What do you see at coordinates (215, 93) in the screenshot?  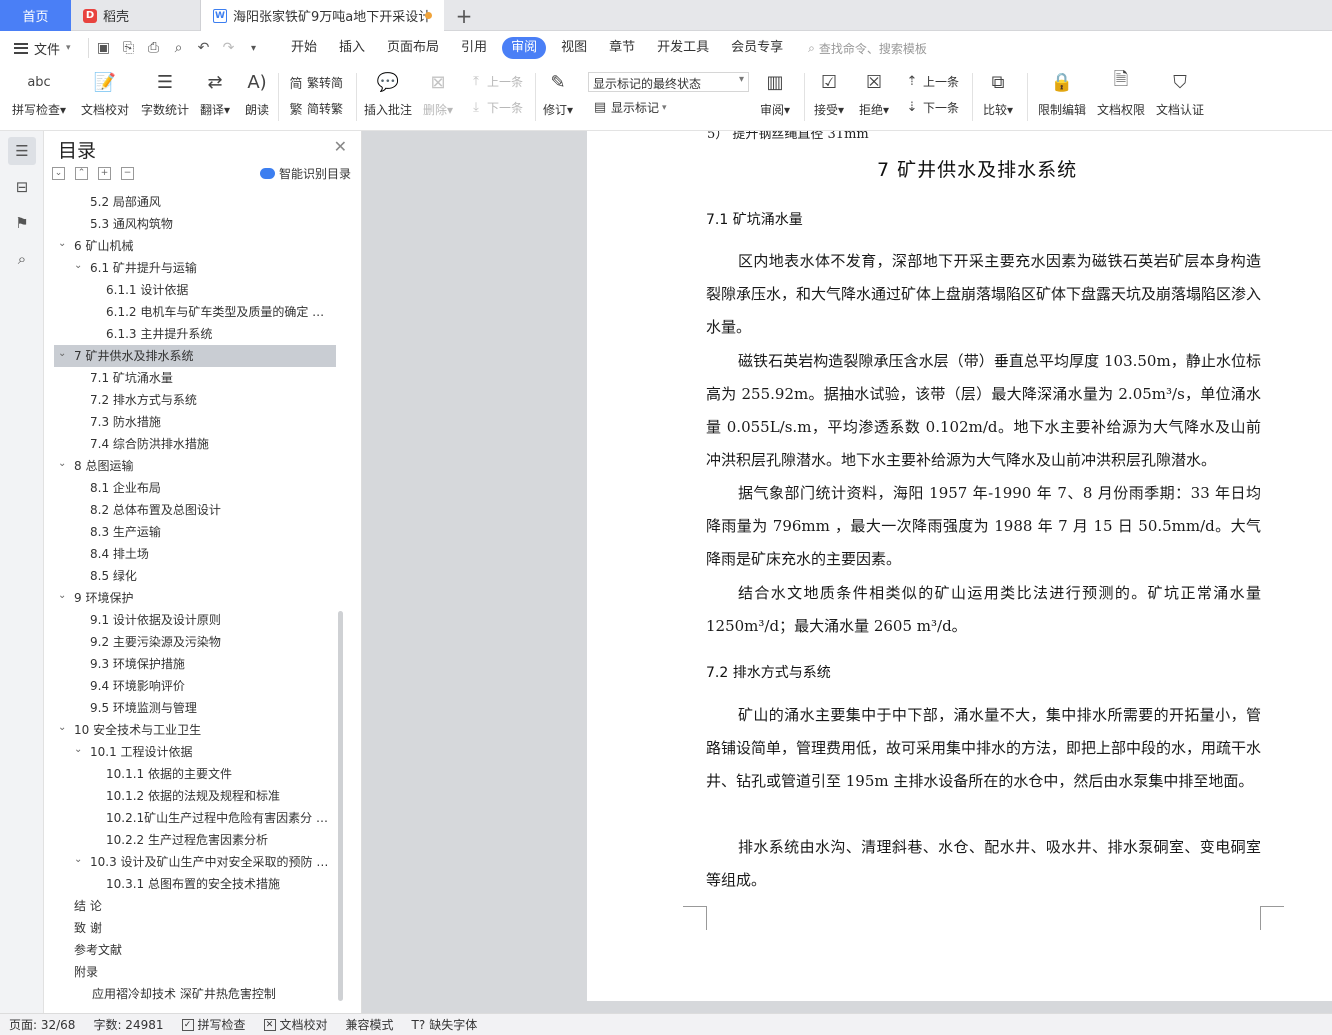 I see `translate-button: ⇄ 翻译▾` at bounding box center [215, 93].